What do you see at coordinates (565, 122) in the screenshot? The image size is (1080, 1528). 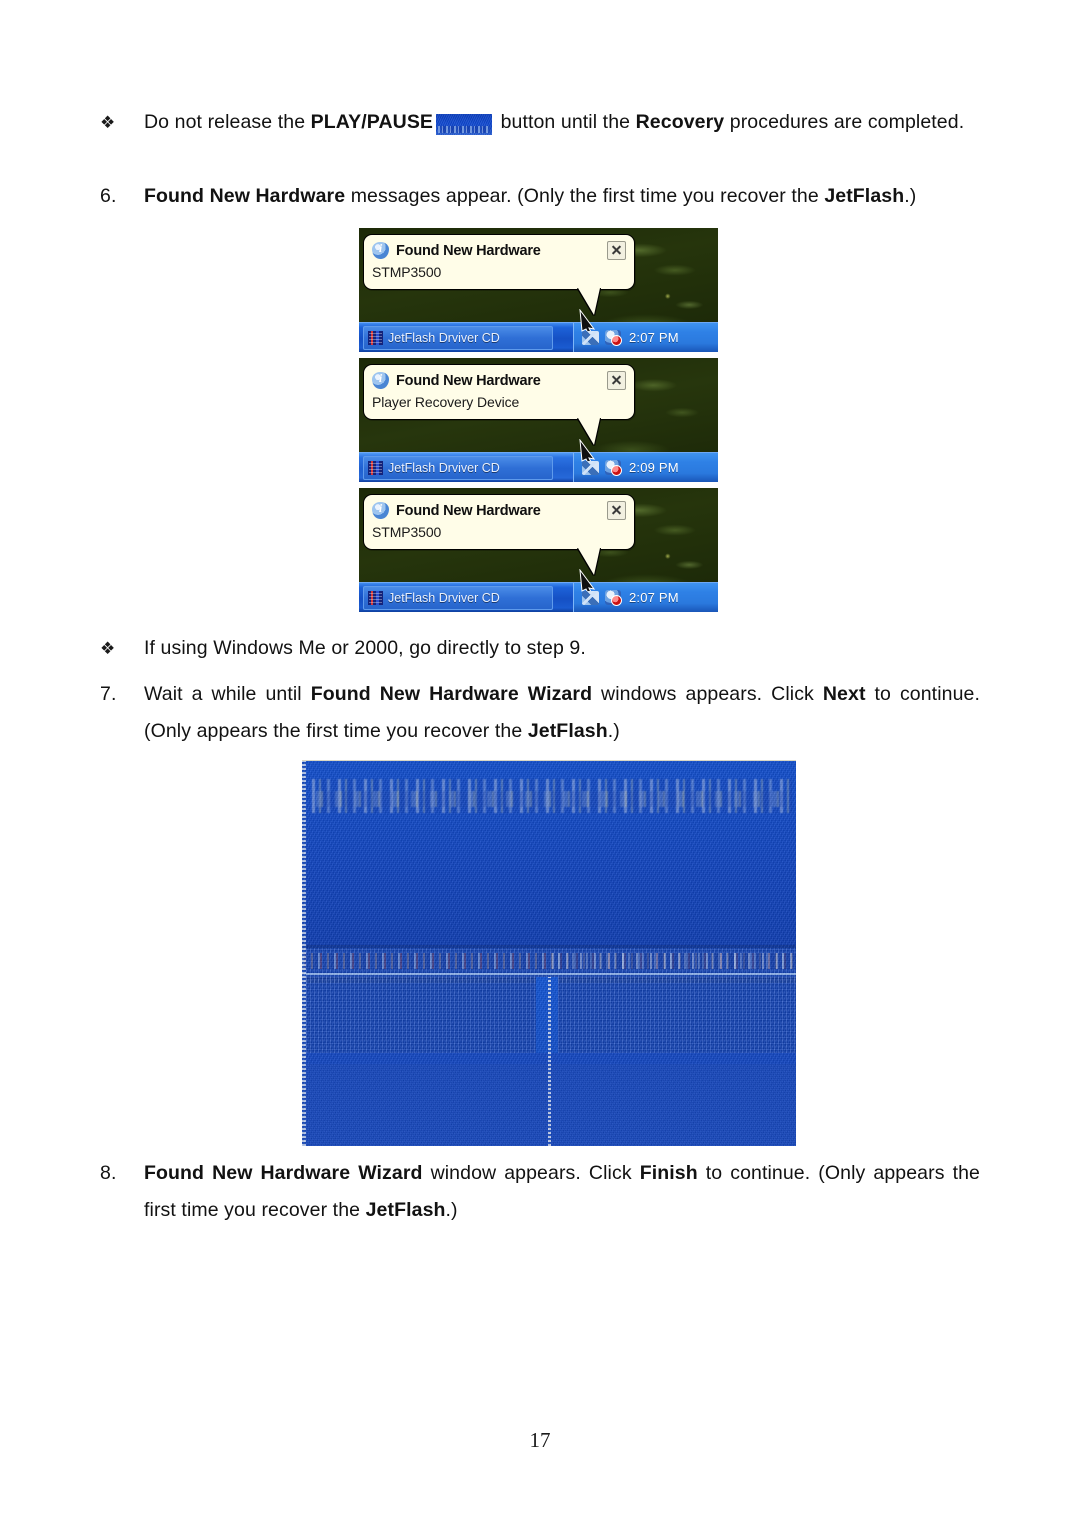 I see `text-fragment: button until the` at bounding box center [565, 122].